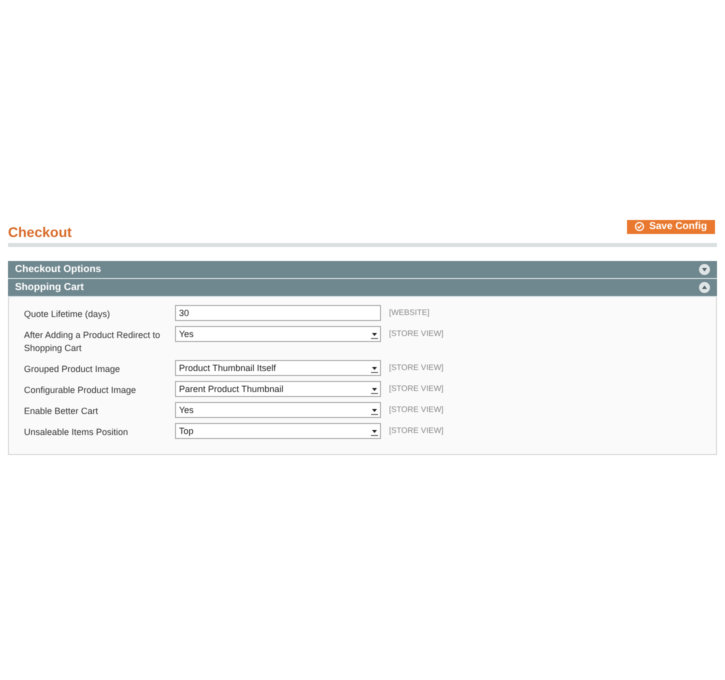 This screenshot has width=725, height=680. What do you see at coordinates (362, 288) in the screenshot?
I see `section-header: Shopping Cart` at bounding box center [362, 288].